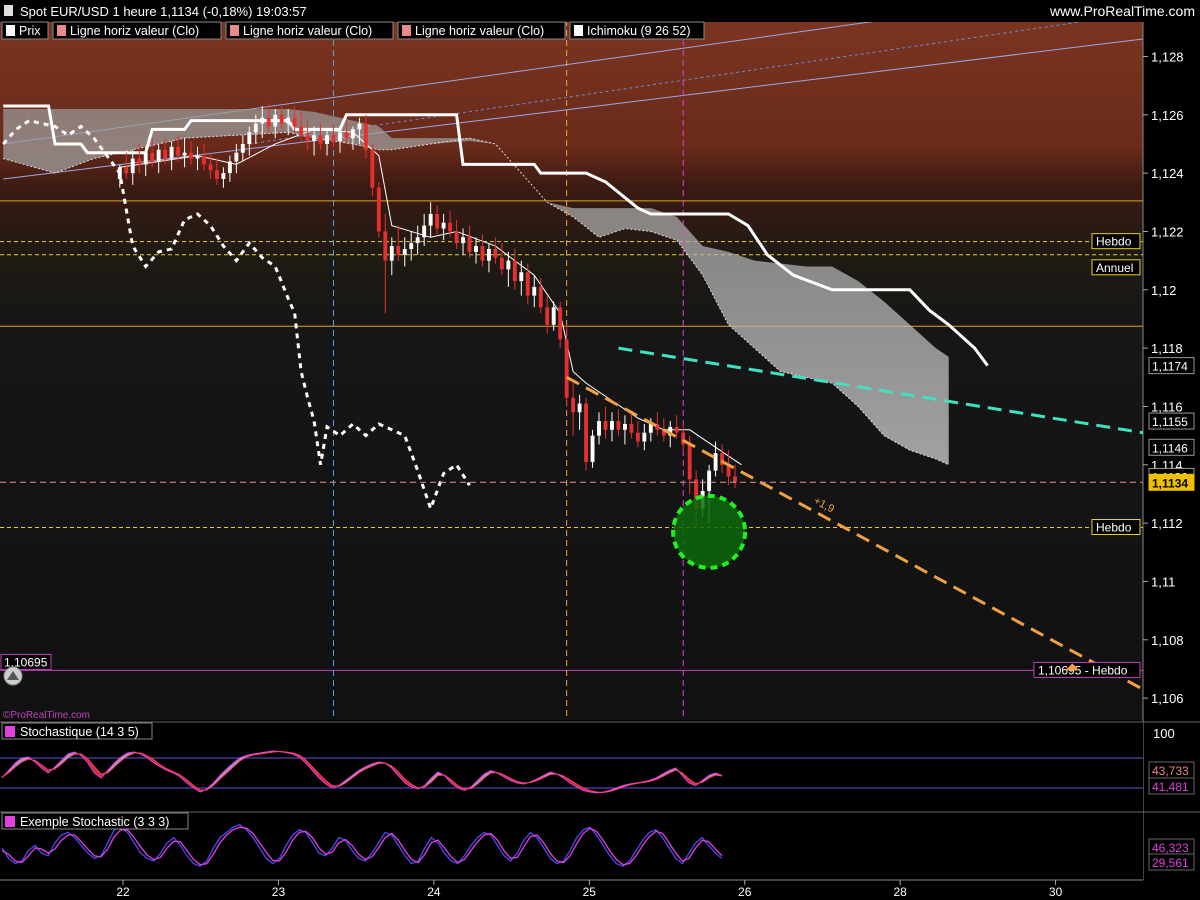 The height and width of the screenshot is (900, 1200). What do you see at coordinates (279, 892) in the screenshot?
I see `x-tick-label: 23` at bounding box center [279, 892].